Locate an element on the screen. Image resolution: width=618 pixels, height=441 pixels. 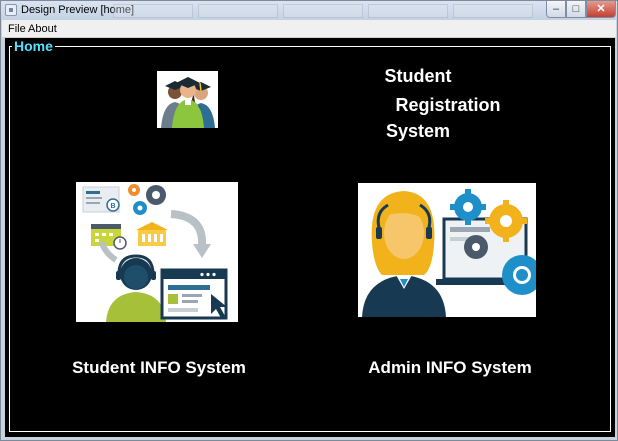
maximize-button: □ is located at coordinates (576, 9).